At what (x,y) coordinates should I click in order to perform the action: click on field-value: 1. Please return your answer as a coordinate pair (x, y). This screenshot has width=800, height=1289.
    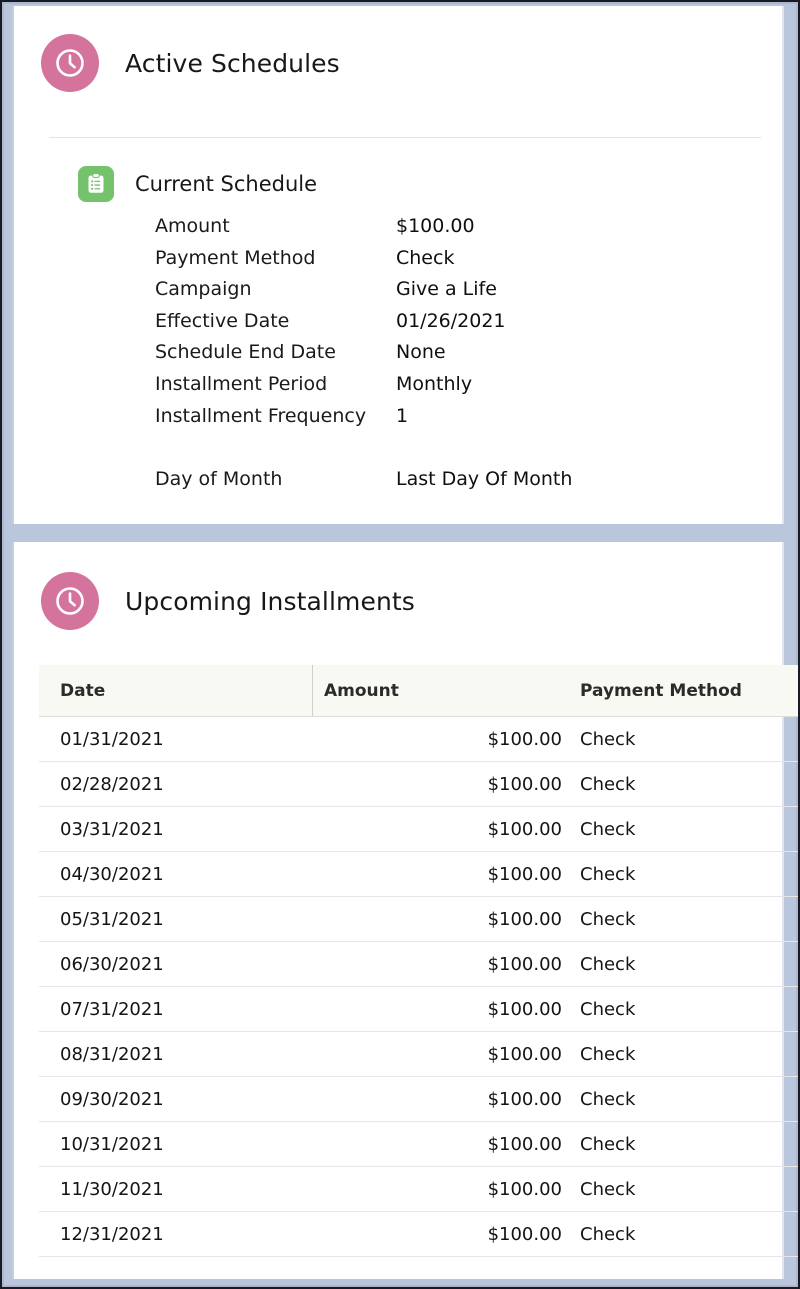
    Looking at the image, I should click on (402, 415).